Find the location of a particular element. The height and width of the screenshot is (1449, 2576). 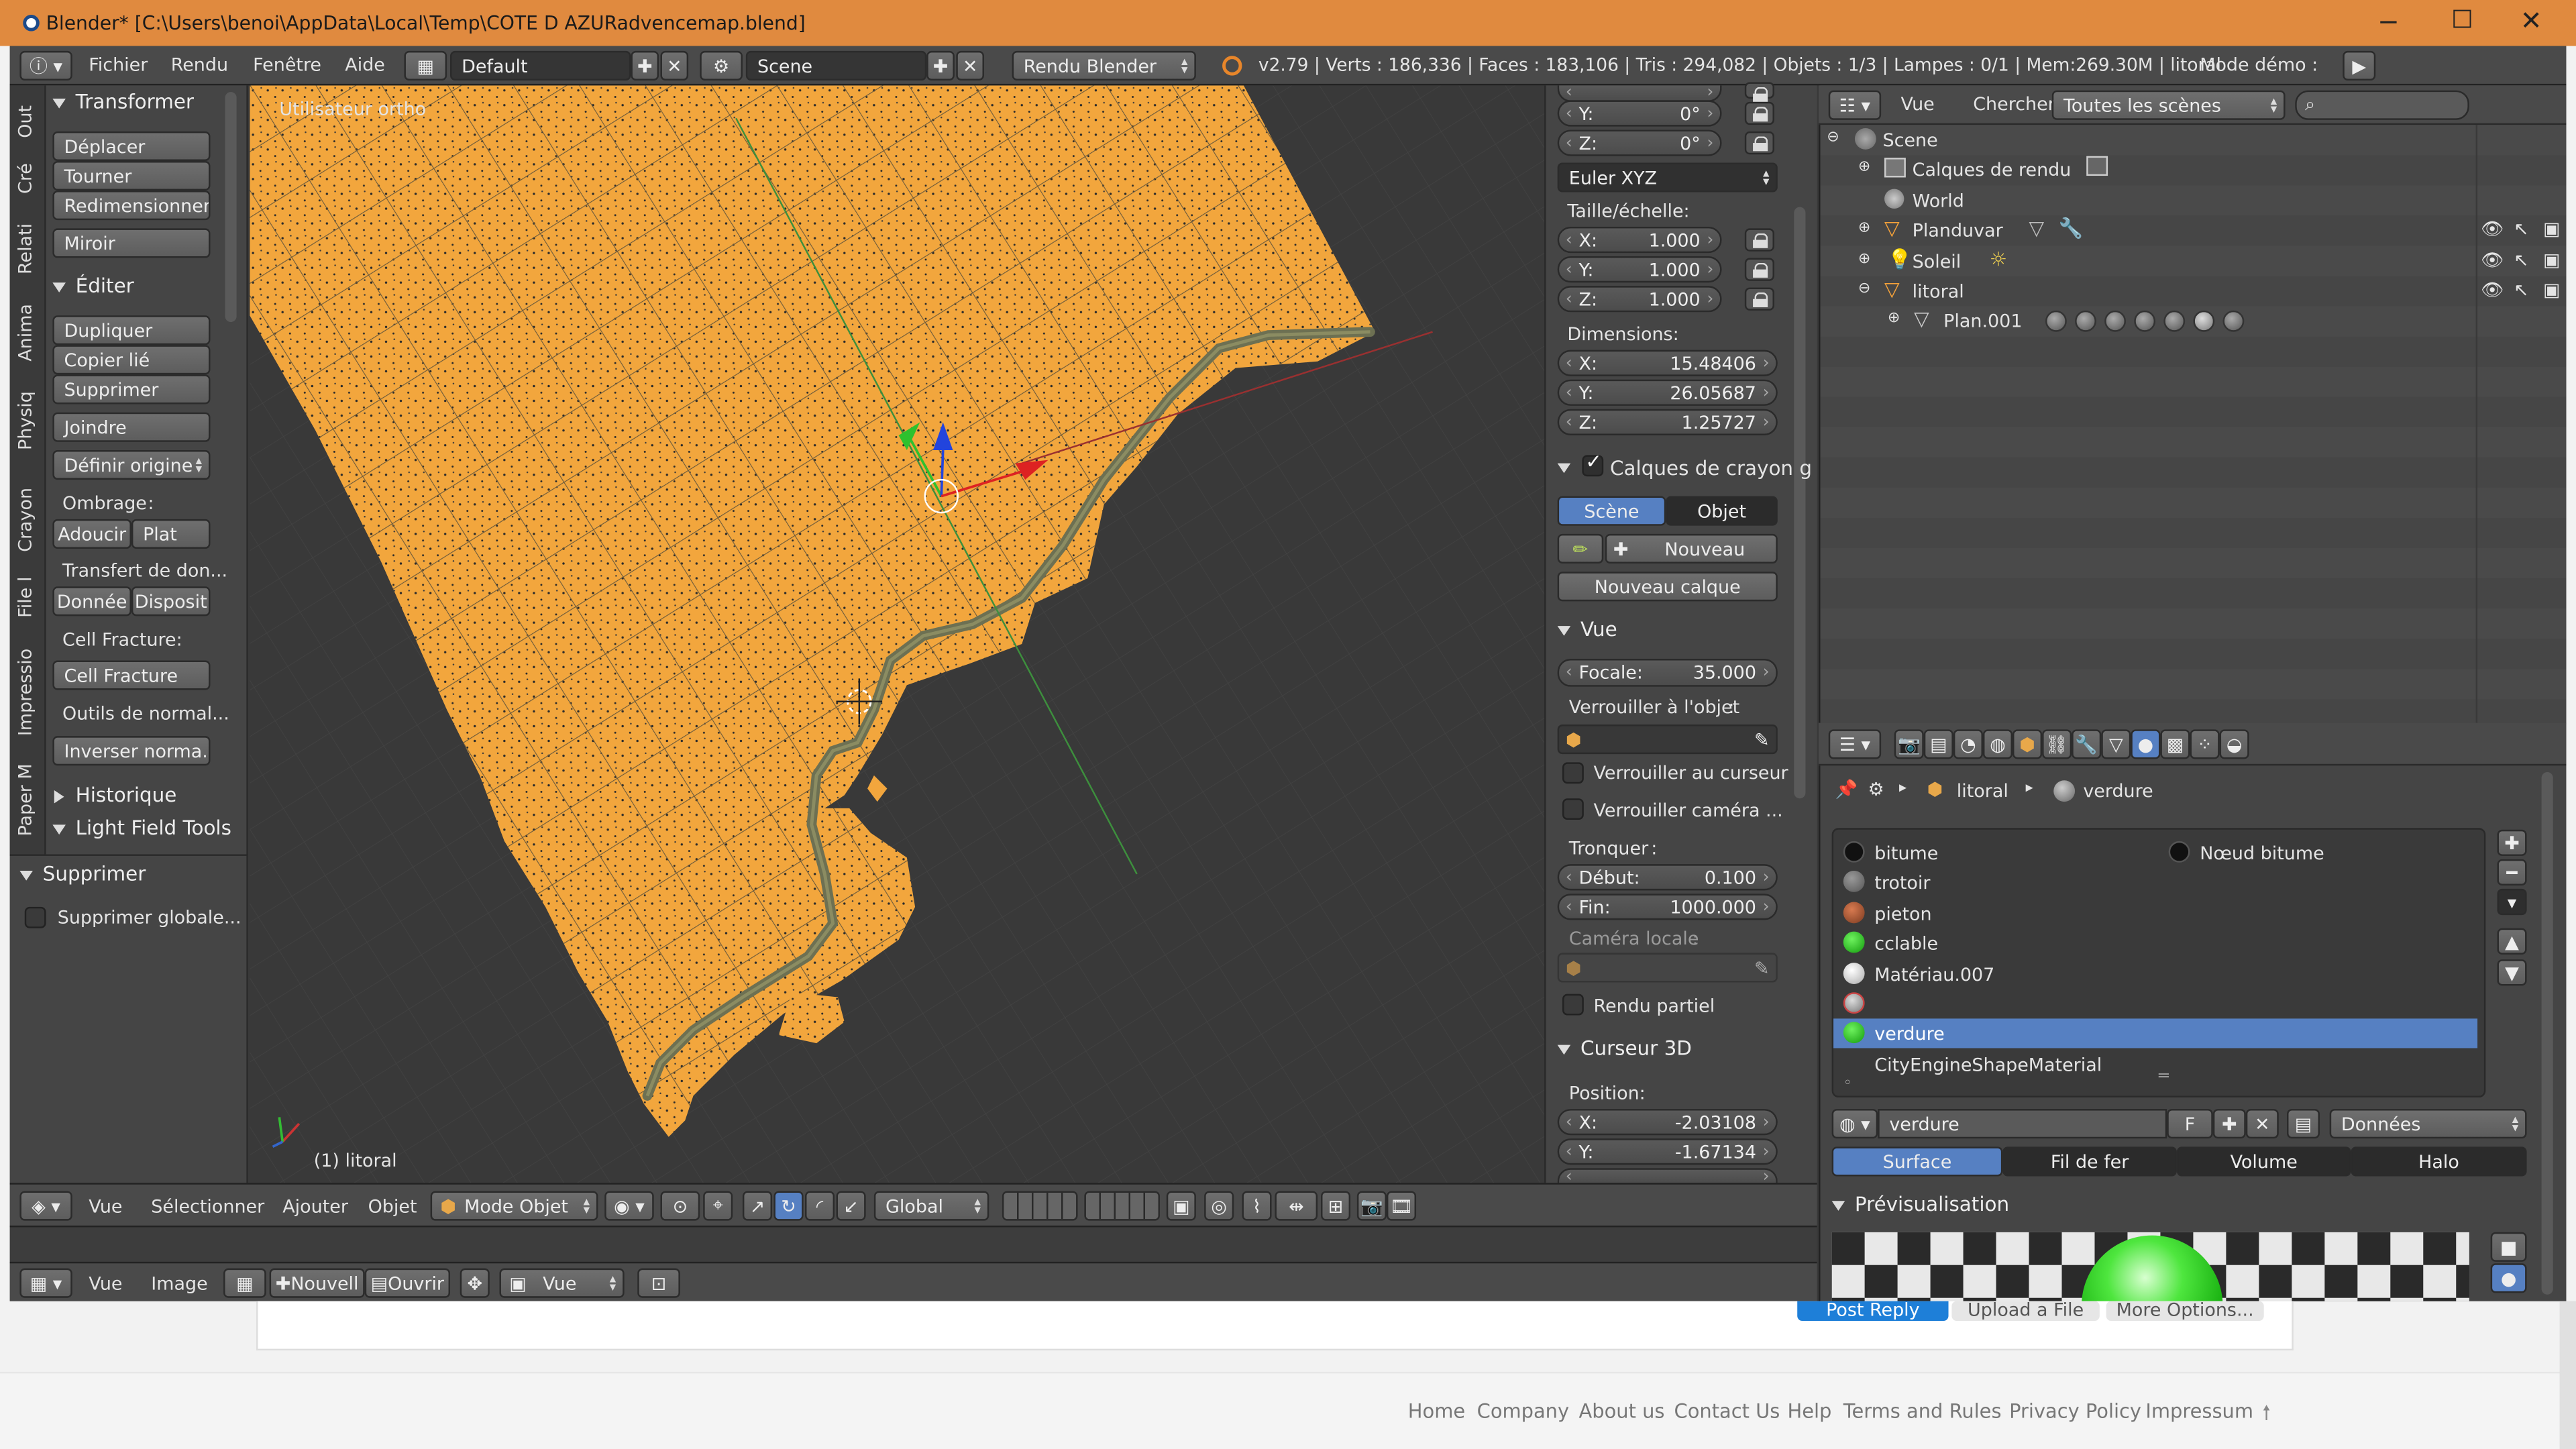

footer-link-privacy: Privacy Policy is located at coordinates (2075, 1411).